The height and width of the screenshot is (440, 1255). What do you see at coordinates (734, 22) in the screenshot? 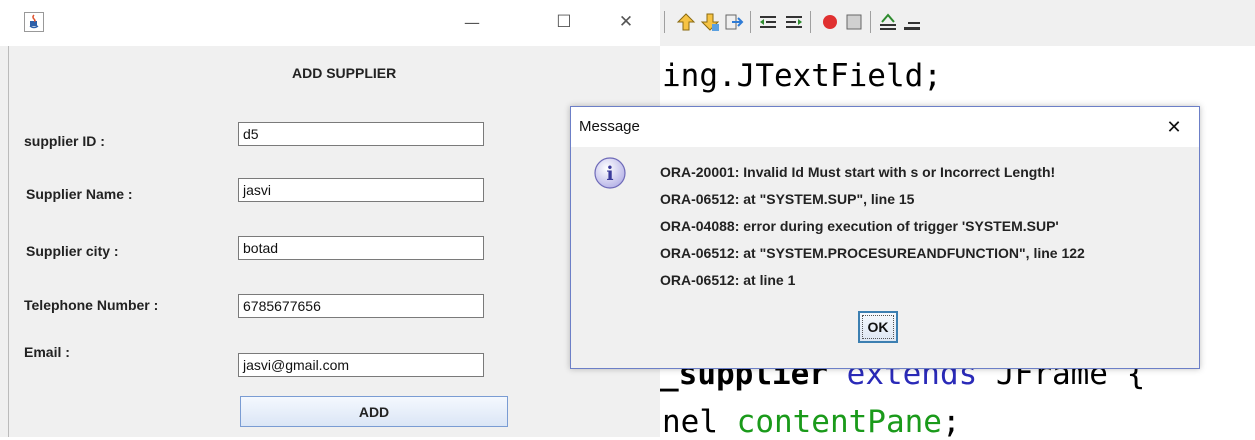
I see `move-right-icon` at bounding box center [734, 22].